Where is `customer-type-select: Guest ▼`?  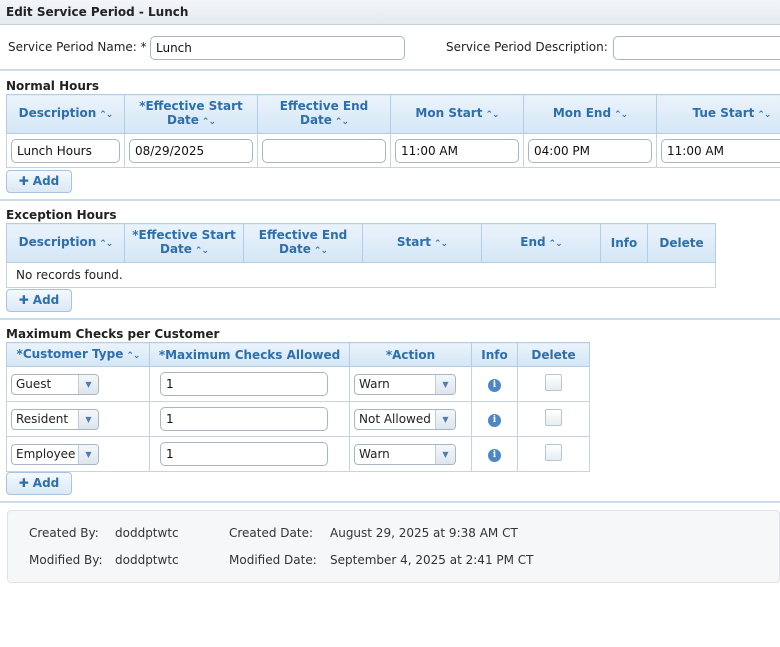
customer-type-select: Guest ▼ is located at coordinates (55, 384).